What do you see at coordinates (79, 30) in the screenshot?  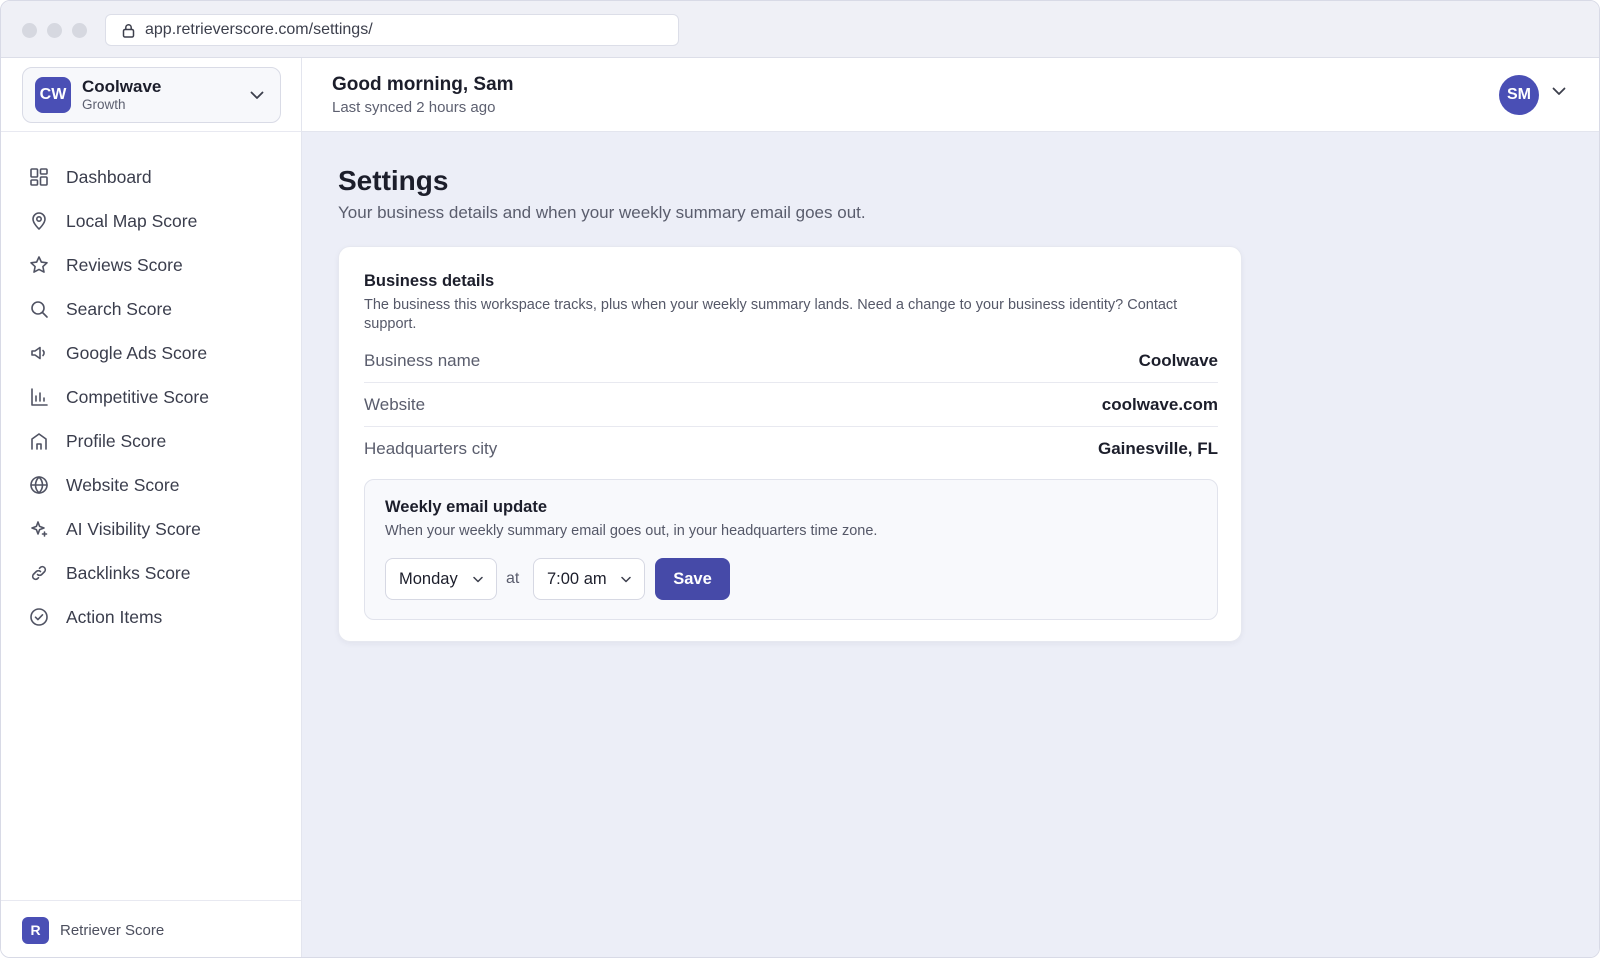 I see `window-maximize-dot` at bounding box center [79, 30].